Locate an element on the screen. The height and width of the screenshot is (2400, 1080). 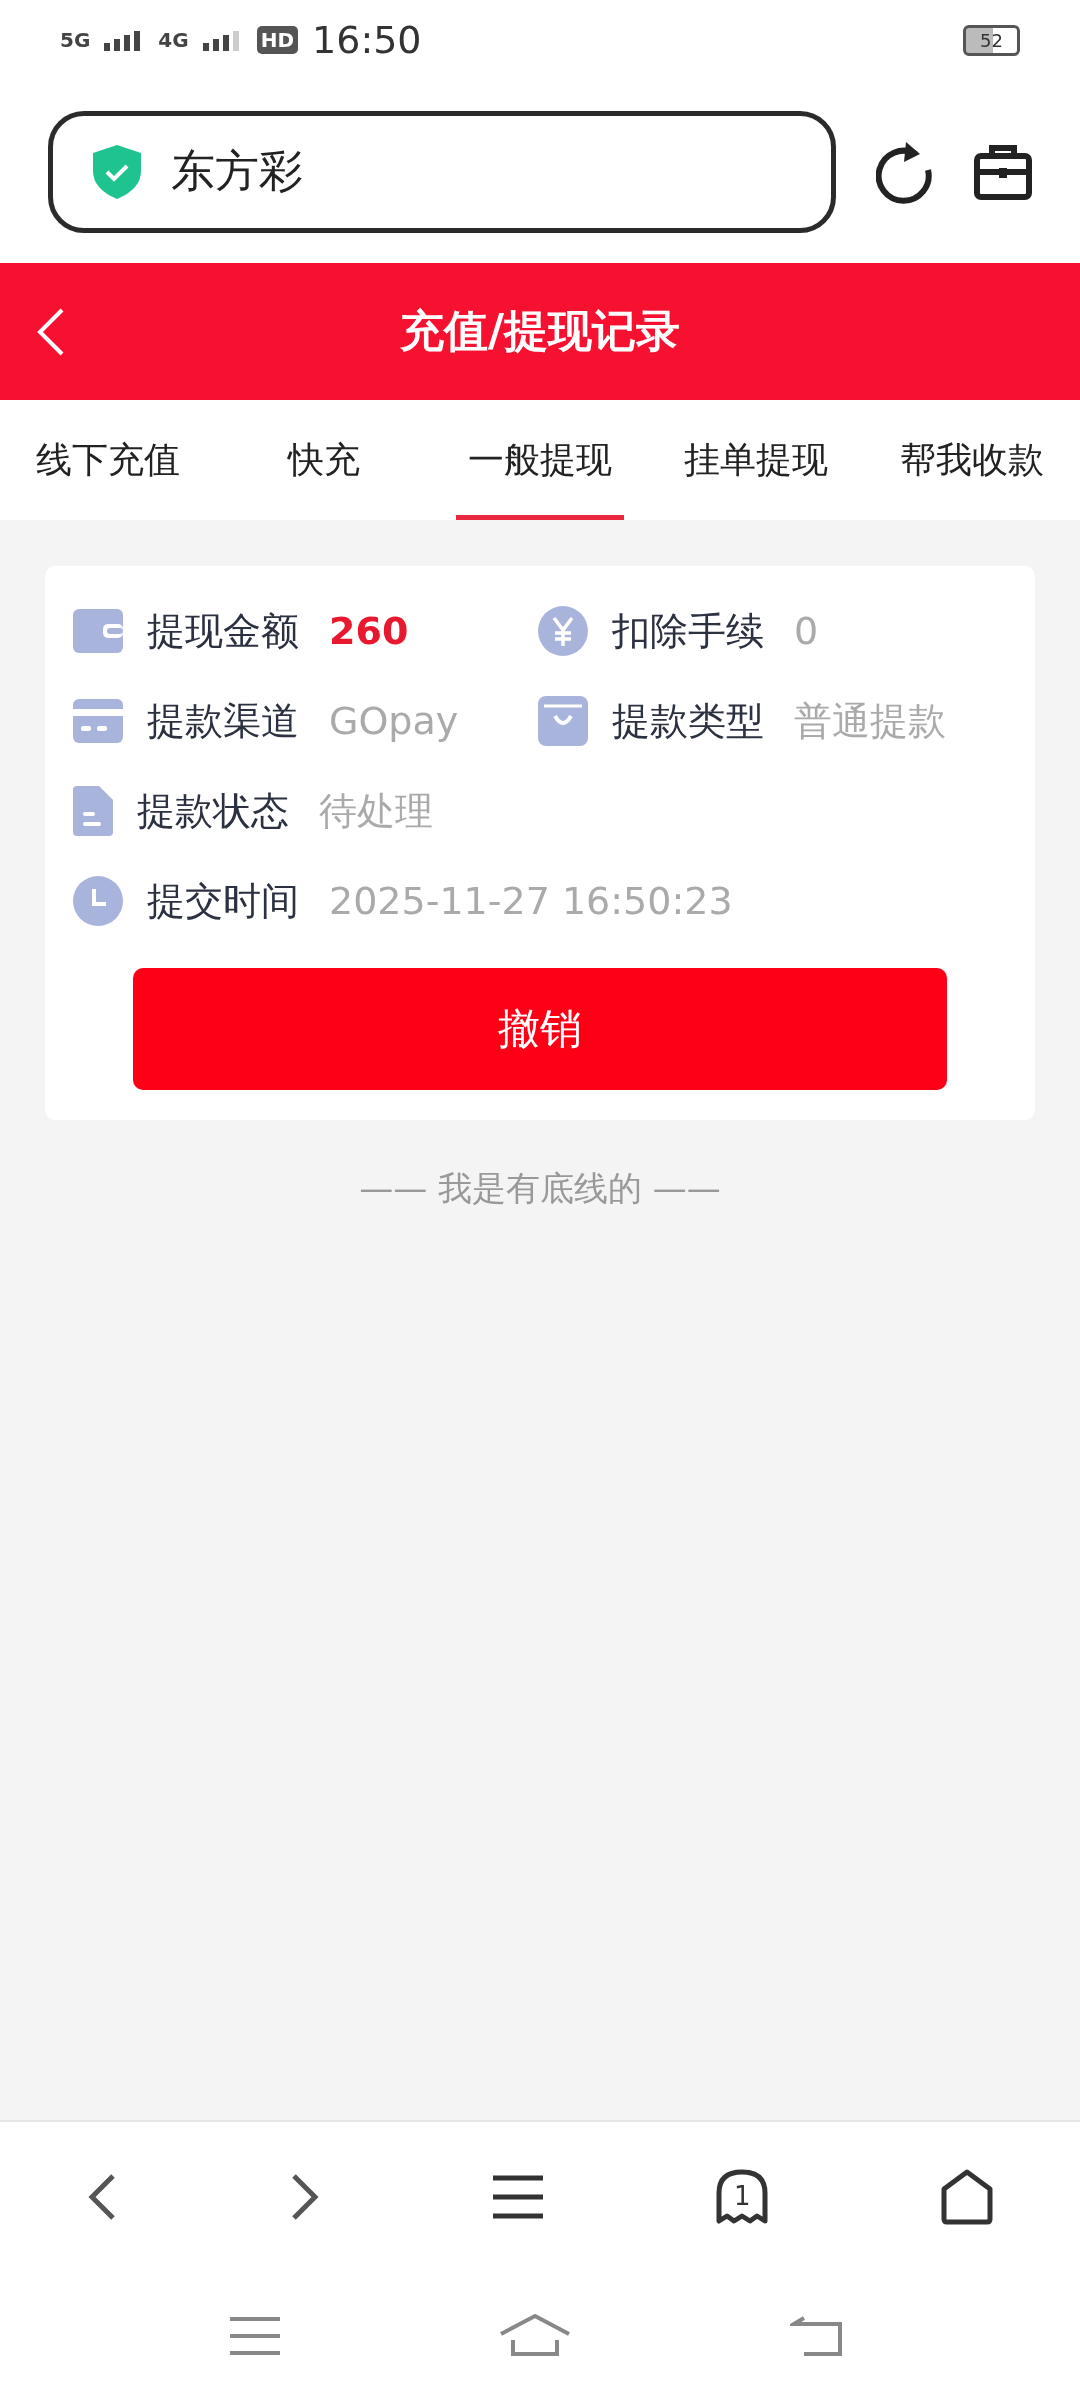
address-field: 东方彩 is located at coordinates (442, 171).